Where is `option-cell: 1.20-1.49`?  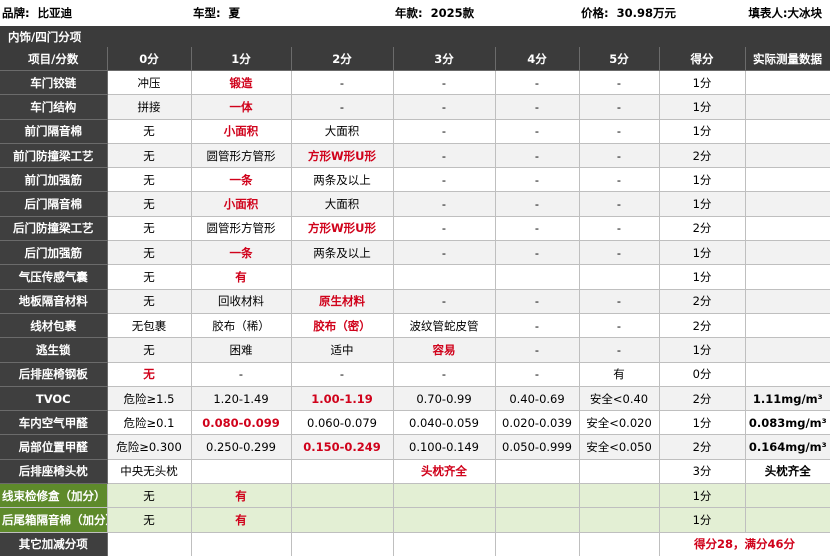
option-cell: 1.20-1.49 is located at coordinates (241, 399).